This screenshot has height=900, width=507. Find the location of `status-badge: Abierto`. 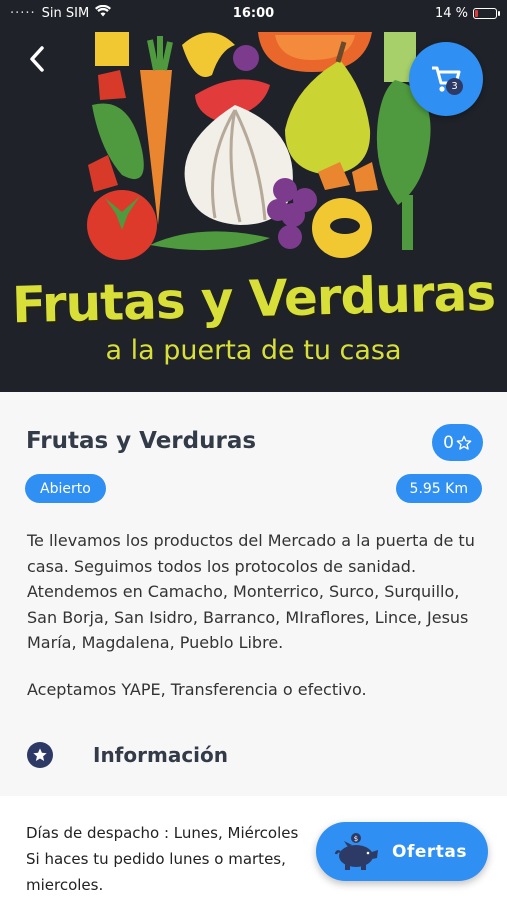

status-badge: Abierto is located at coordinates (65, 488).